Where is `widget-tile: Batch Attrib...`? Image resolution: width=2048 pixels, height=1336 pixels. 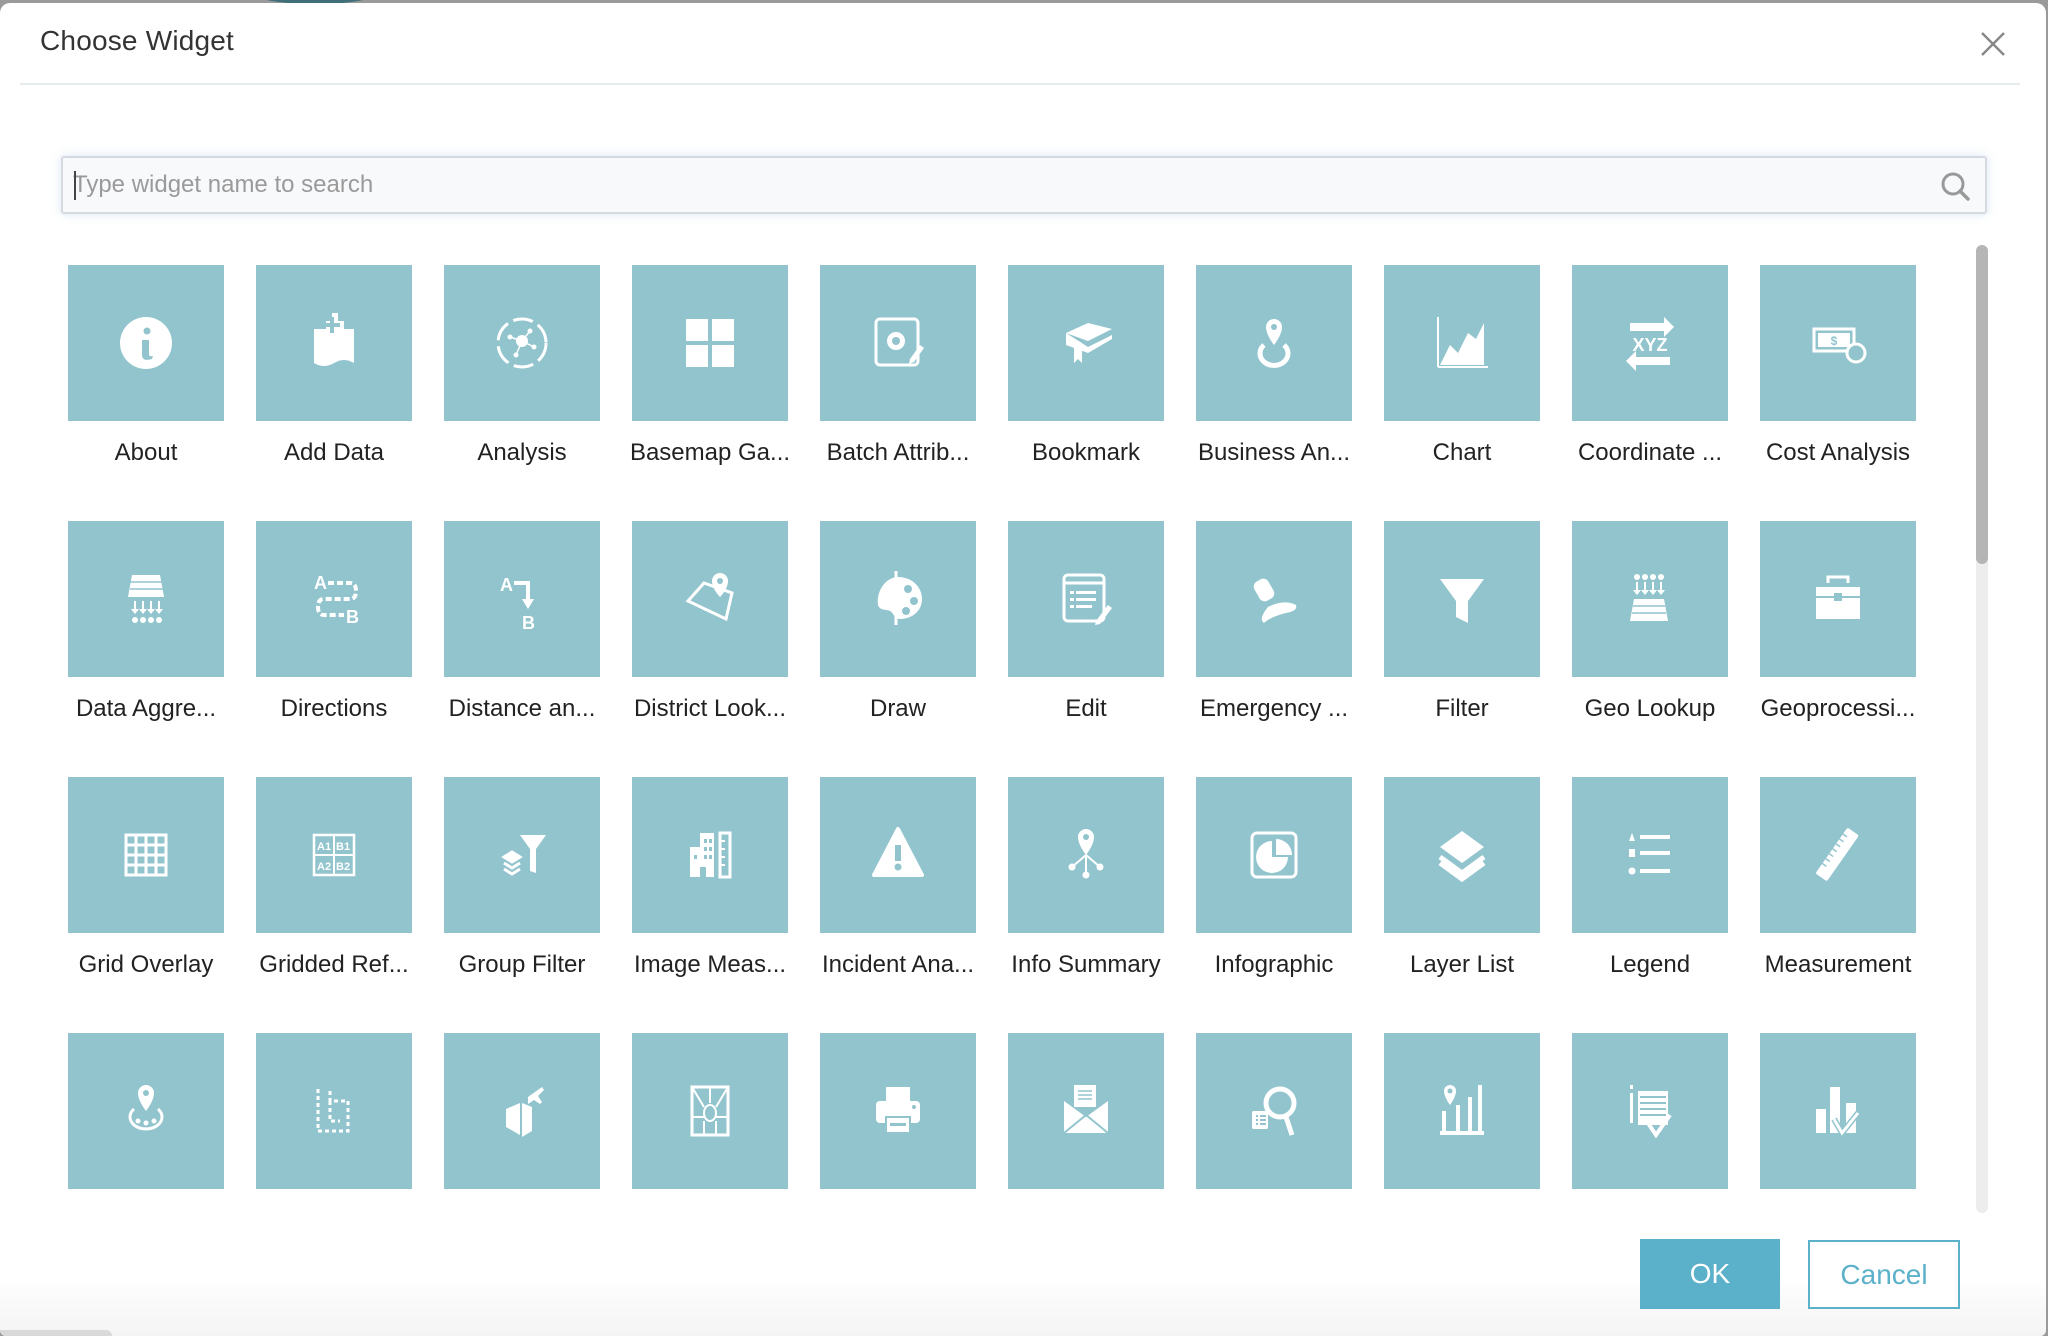
widget-tile: Batch Attrib... is located at coordinates (898, 365).